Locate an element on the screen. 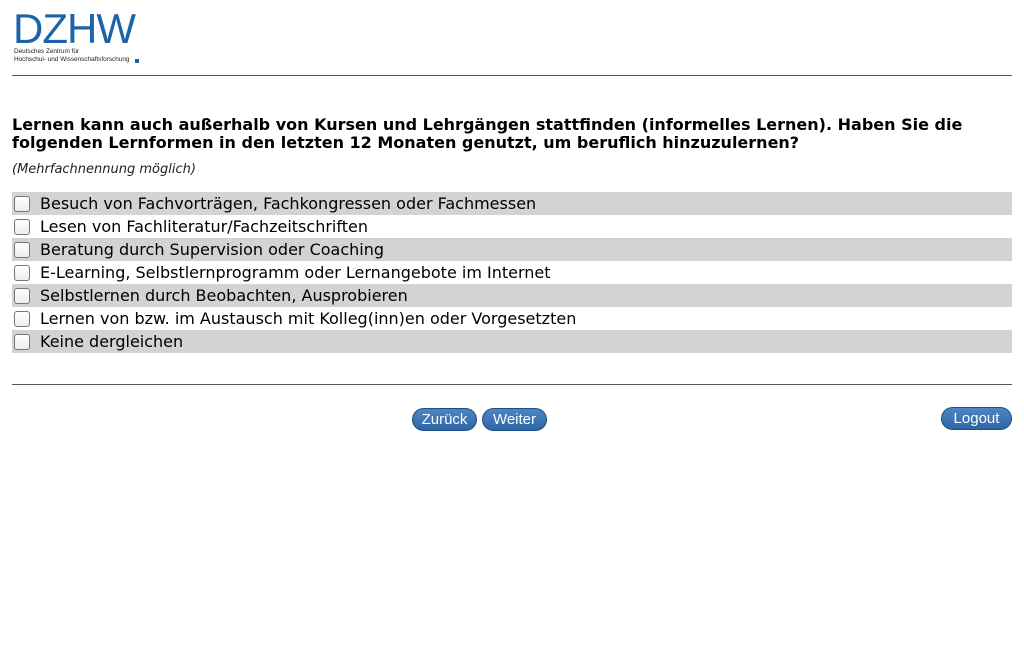 The width and height of the screenshot is (1024, 657). option-label: Keine dergleichen is located at coordinates (111, 341).